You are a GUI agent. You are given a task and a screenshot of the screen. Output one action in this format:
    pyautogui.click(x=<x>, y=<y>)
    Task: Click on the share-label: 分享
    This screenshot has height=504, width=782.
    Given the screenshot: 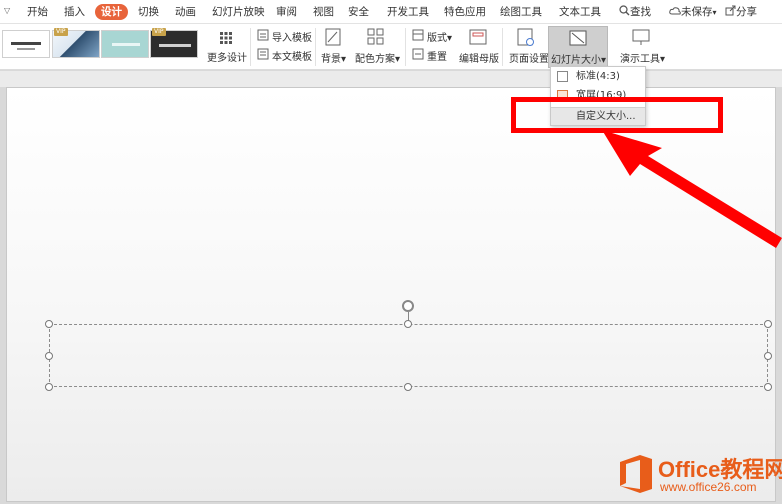 What is the action you would take?
    pyautogui.click(x=746, y=12)
    